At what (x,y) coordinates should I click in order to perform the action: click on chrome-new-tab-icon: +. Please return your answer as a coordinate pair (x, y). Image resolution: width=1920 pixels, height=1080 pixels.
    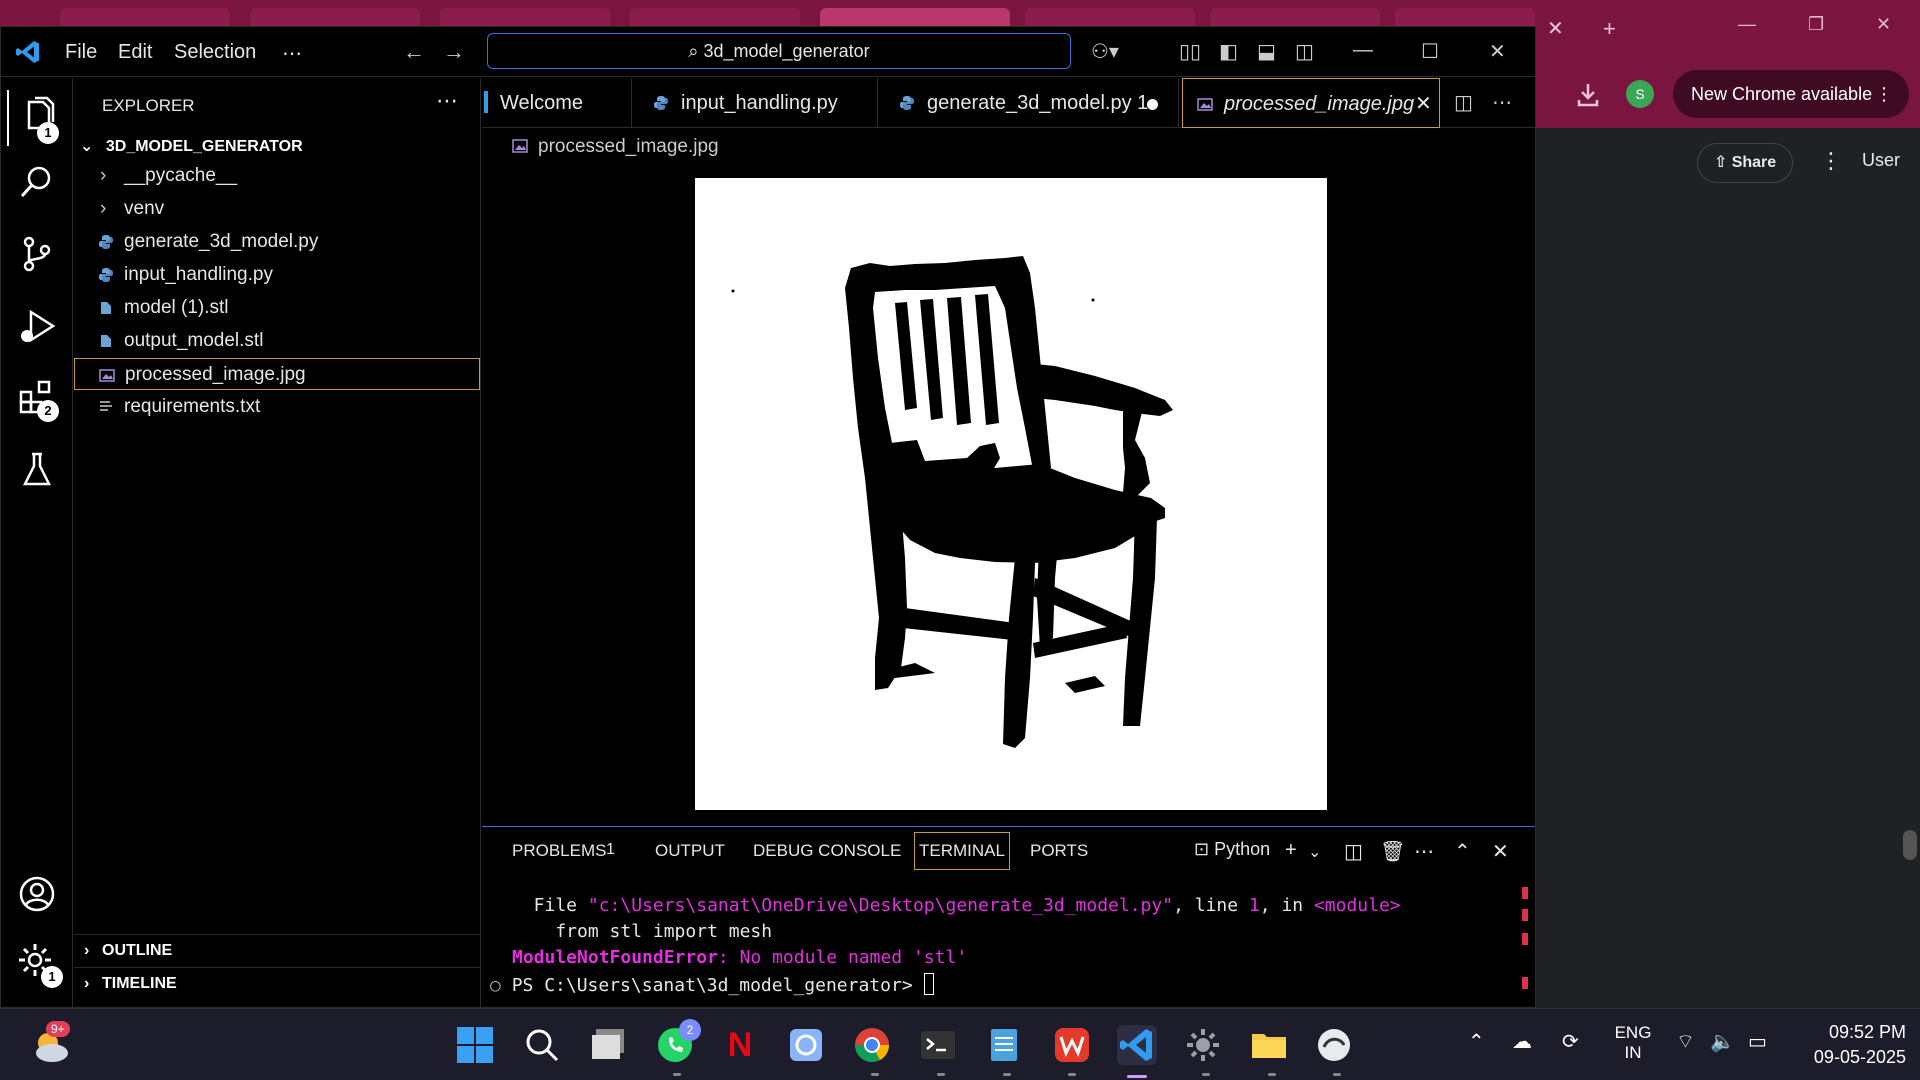
    Looking at the image, I should click on (1609, 29).